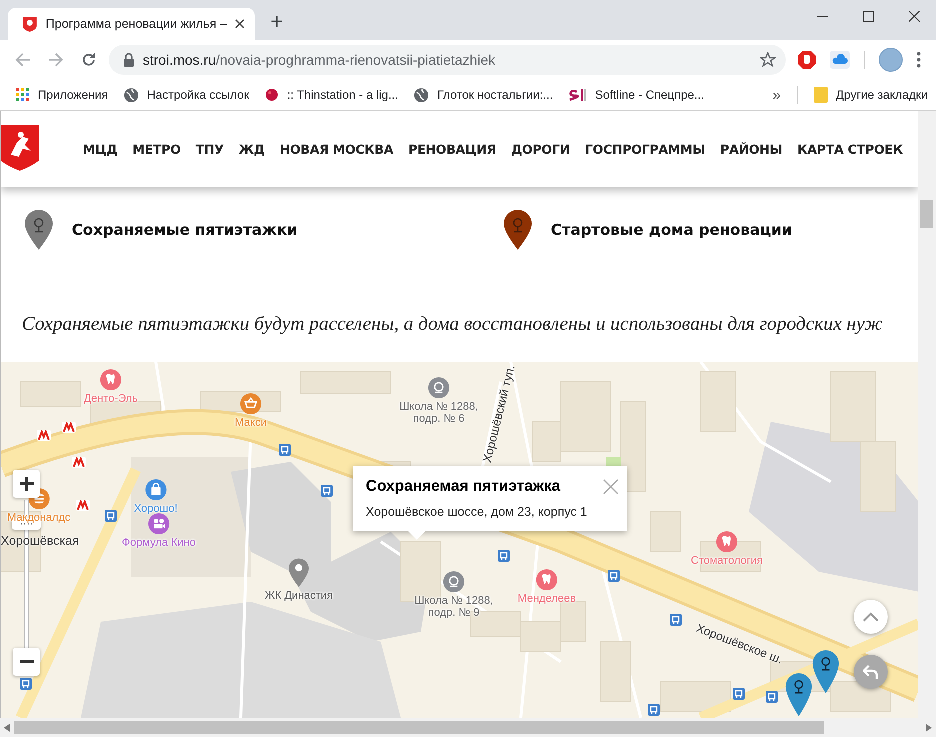 The height and width of the screenshot is (737, 936). What do you see at coordinates (919, 60) in the screenshot?
I see `menu-icon` at bounding box center [919, 60].